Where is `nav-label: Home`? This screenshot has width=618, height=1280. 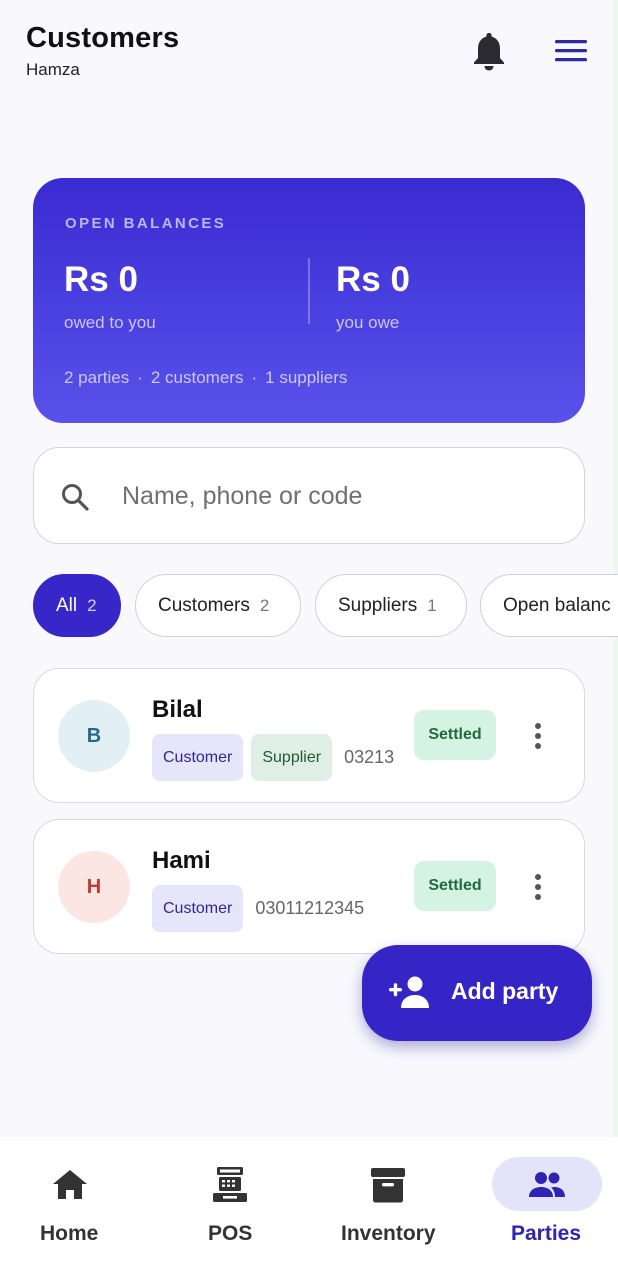
nav-label: Home is located at coordinates (69, 1233).